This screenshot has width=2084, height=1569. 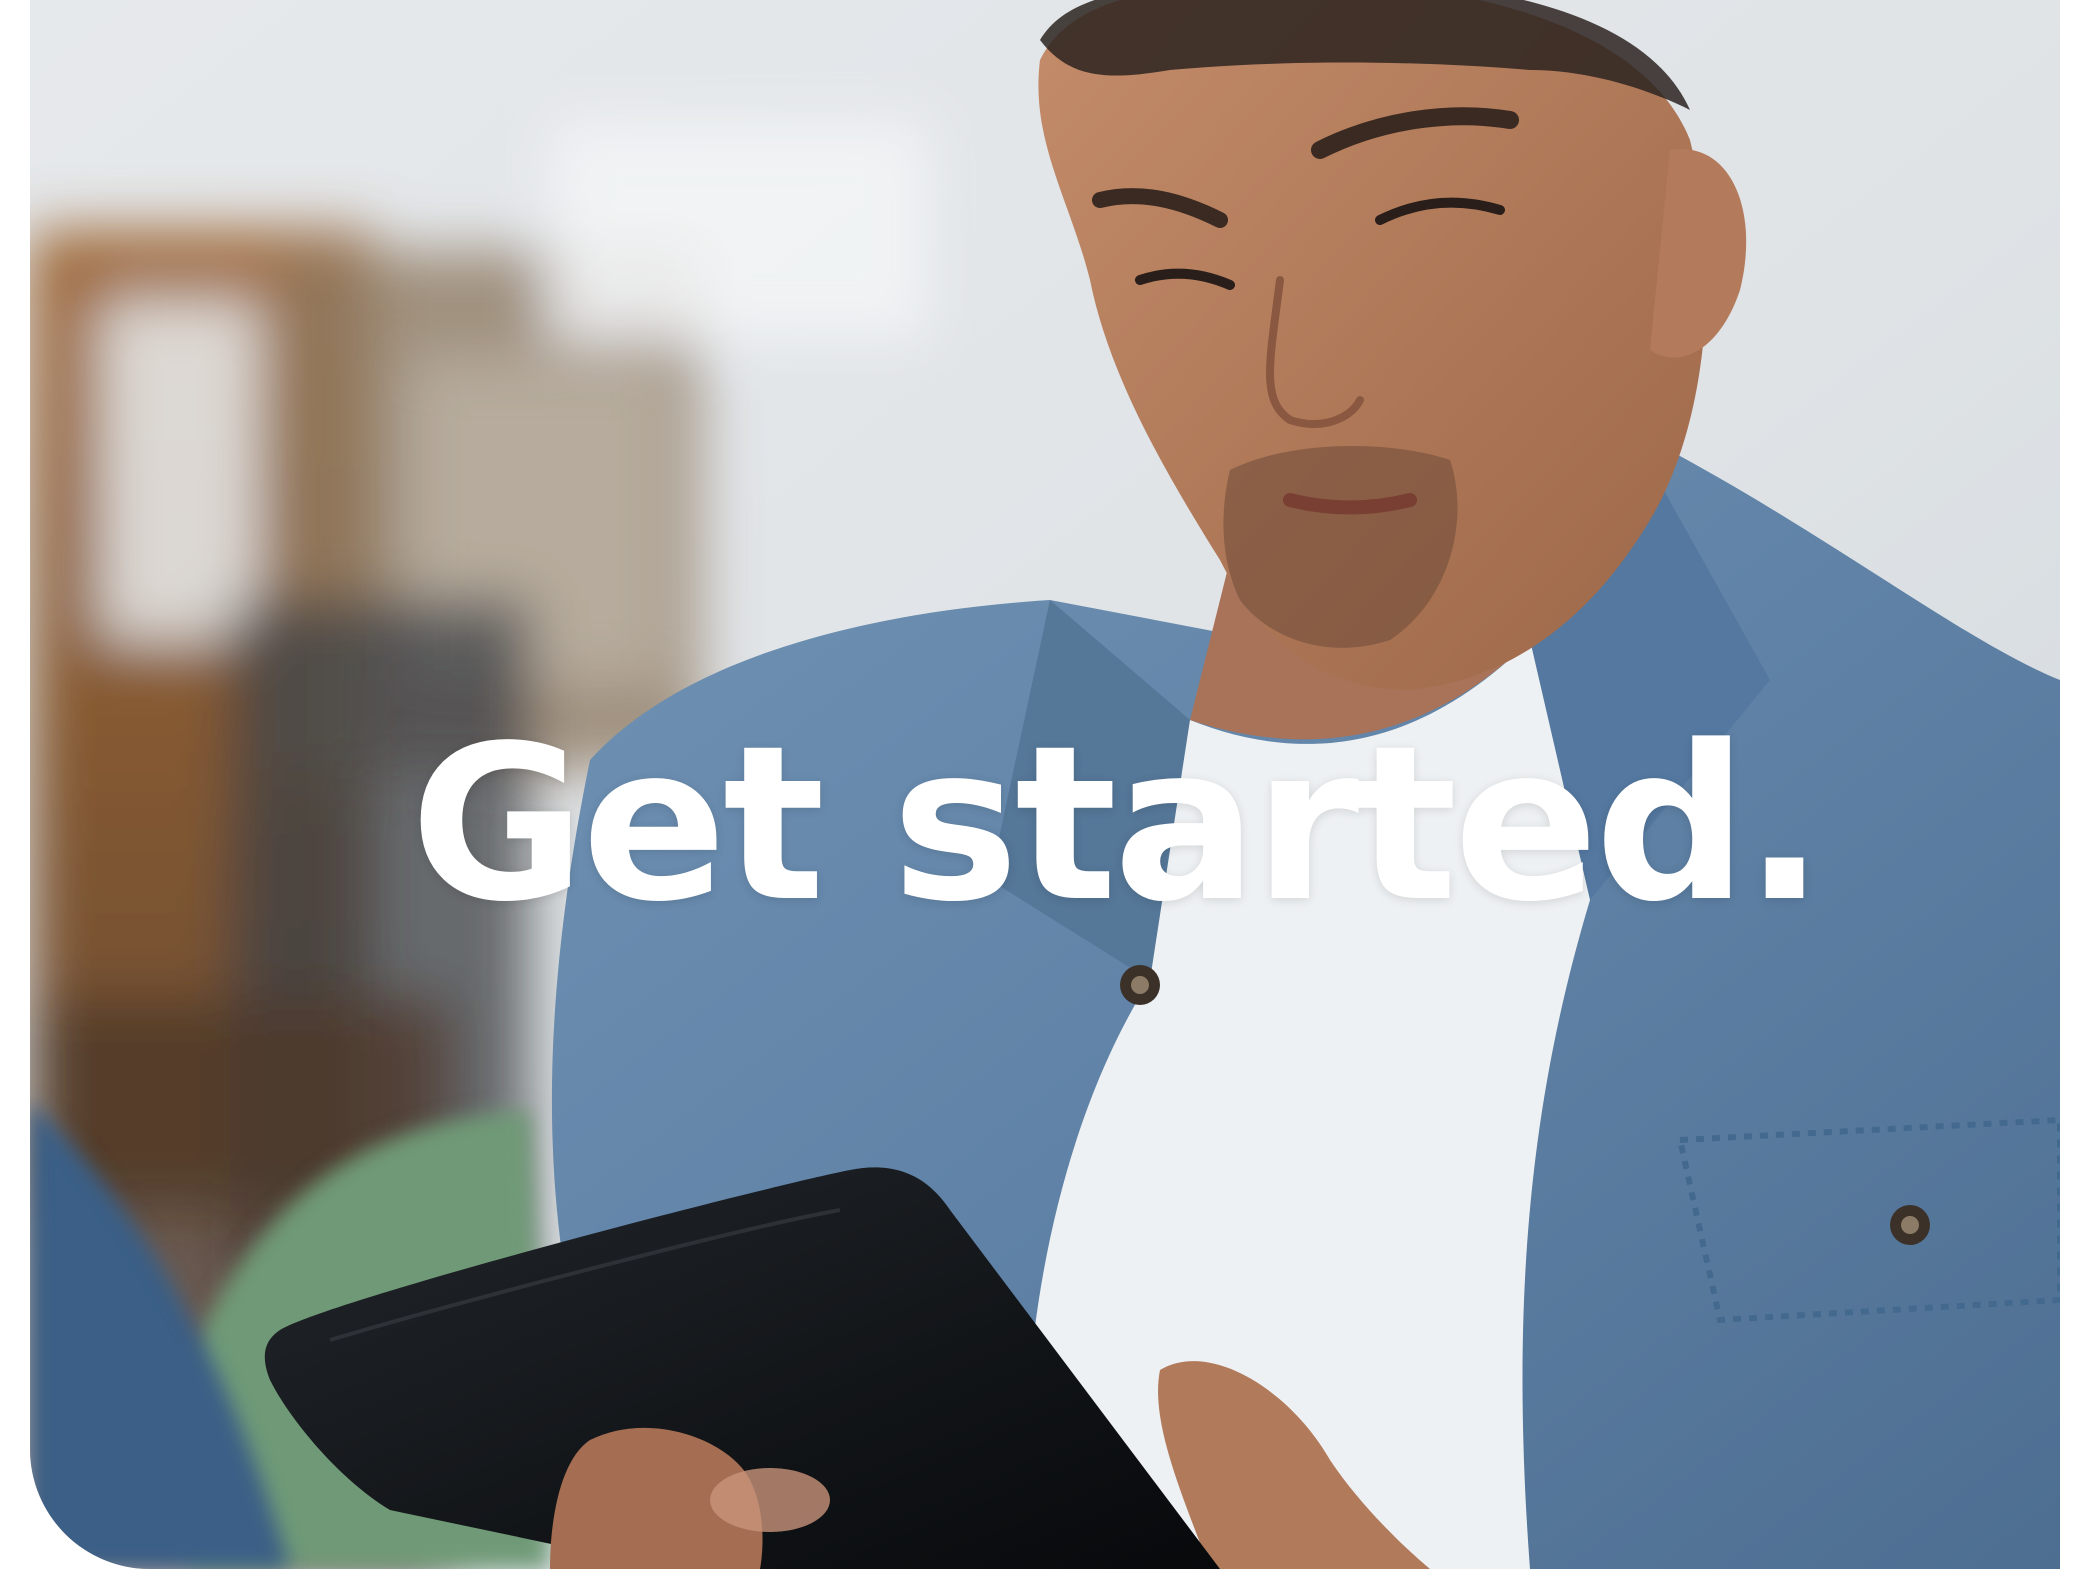 What do you see at coordinates (1117, 824) in the screenshot?
I see `headline: Get started.` at bounding box center [1117, 824].